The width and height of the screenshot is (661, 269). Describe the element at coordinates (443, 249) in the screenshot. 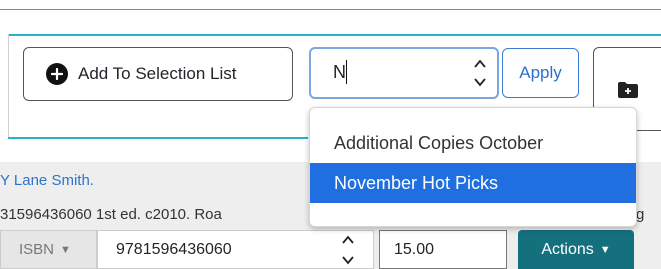

I see `price-input: 15.00` at that location.